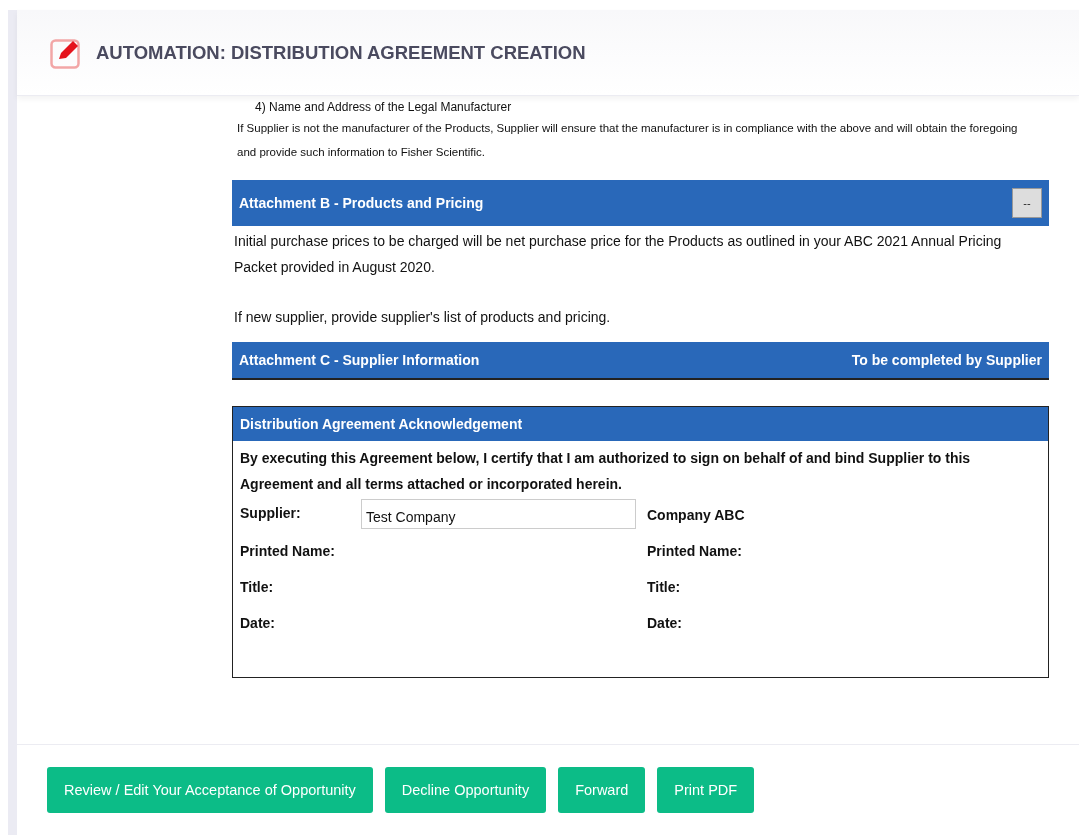 The image size is (1079, 835). Describe the element at coordinates (640, 424) in the screenshot. I see `panel-title: Distribution Agreement Acknowledgement` at that location.